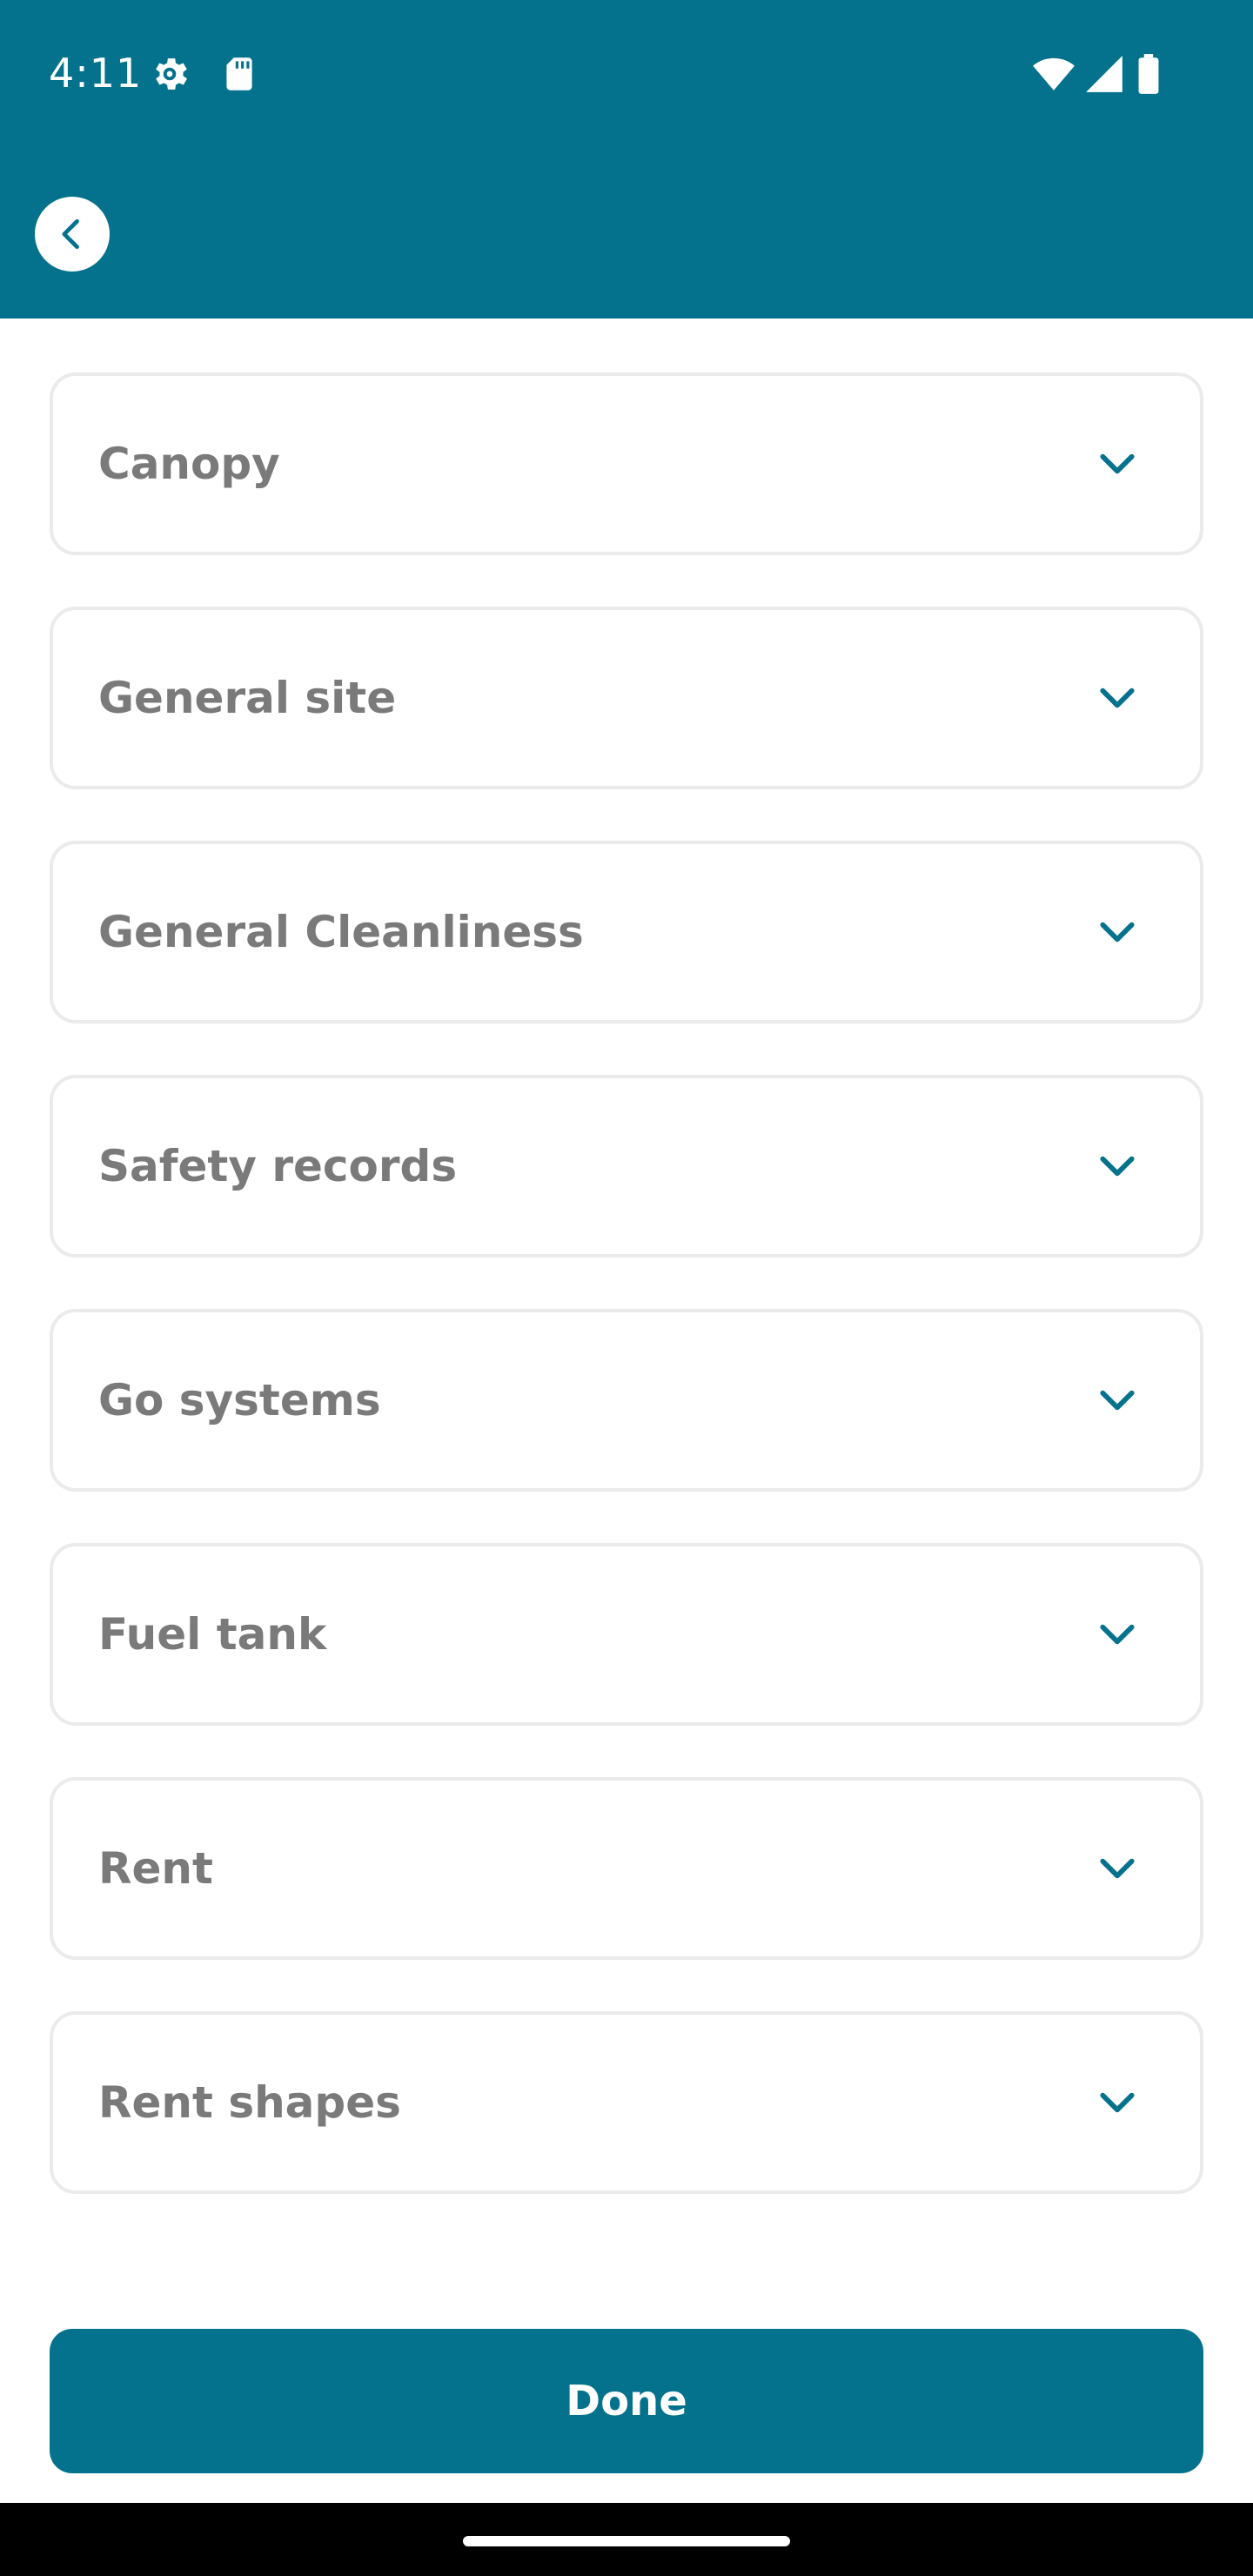 This screenshot has width=1253, height=2576. I want to click on section-label: Go systems, so click(239, 1401).